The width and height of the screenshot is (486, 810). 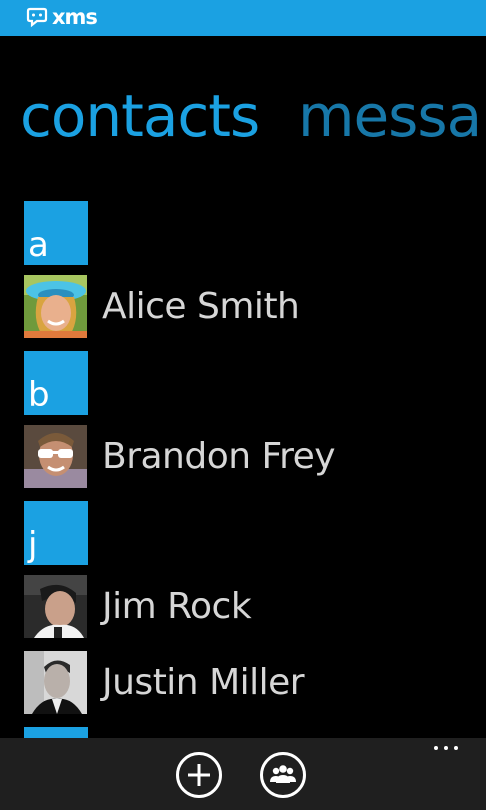 What do you see at coordinates (201, 306) in the screenshot?
I see `contact-name: Alice Smith` at bounding box center [201, 306].